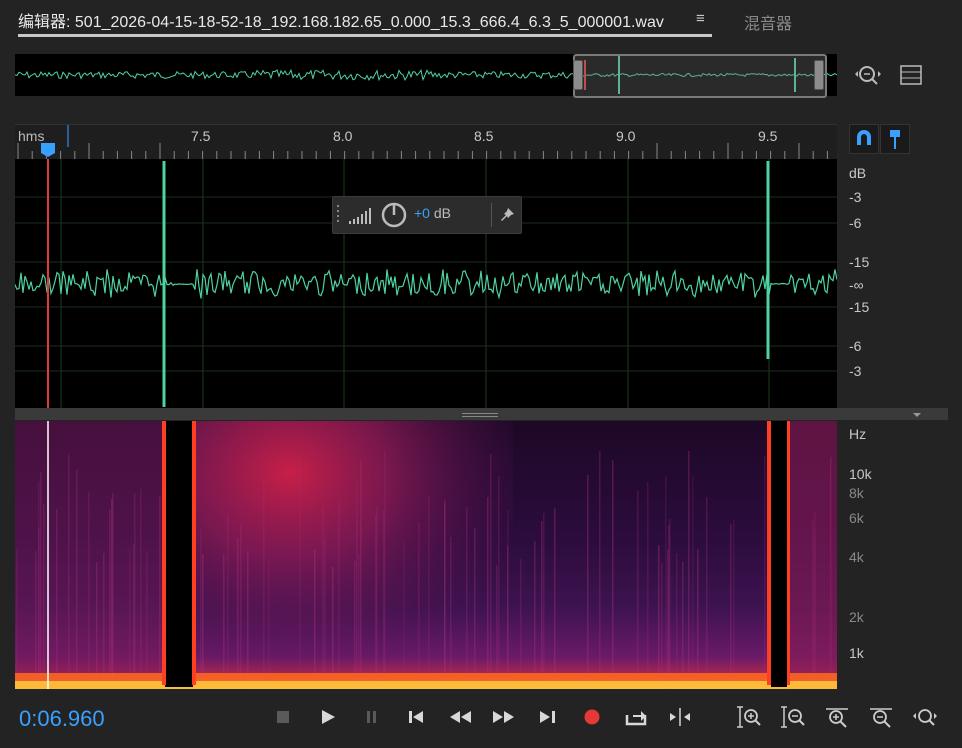 This screenshot has width=962, height=748. What do you see at coordinates (484, 136) in the screenshot?
I see `tick-label: 8.5` at bounding box center [484, 136].